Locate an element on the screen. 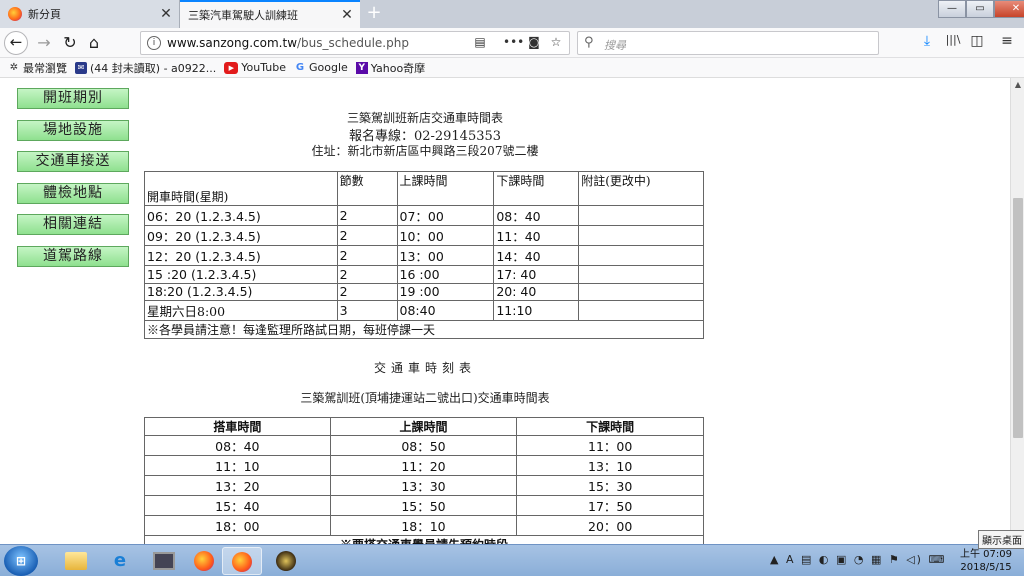 The image size is (1024, 576). menu-facilities: 場地設施 is located at coordinates (73, 130).